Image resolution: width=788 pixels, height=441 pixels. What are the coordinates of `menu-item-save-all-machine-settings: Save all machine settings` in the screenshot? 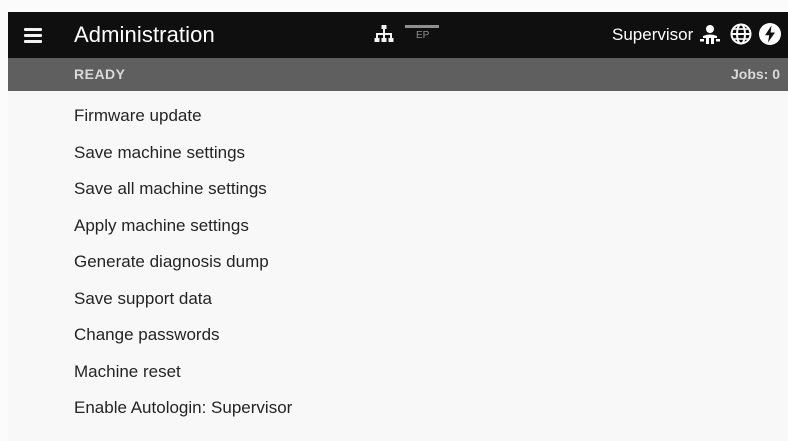 It's located at (398, 189).